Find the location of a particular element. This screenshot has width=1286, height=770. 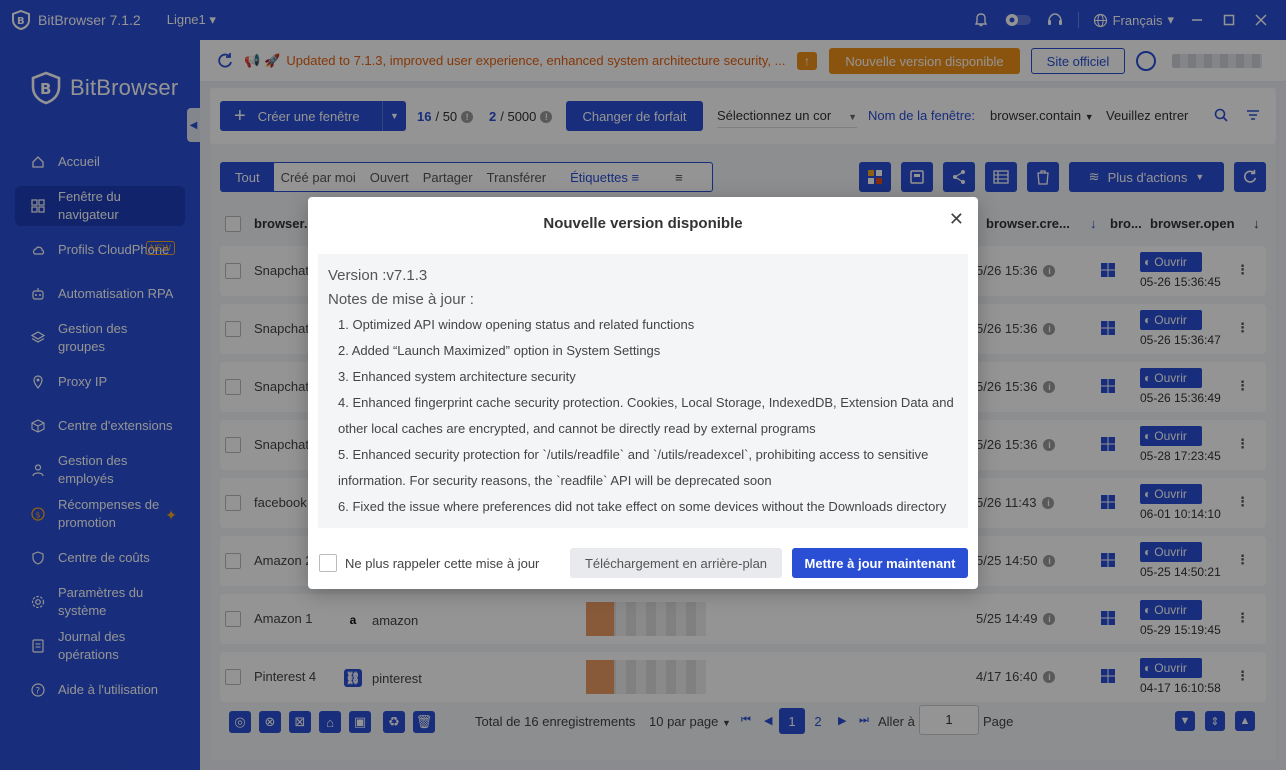

notes-title: Notes de mise à jour : is located at coordinates (401, 299).